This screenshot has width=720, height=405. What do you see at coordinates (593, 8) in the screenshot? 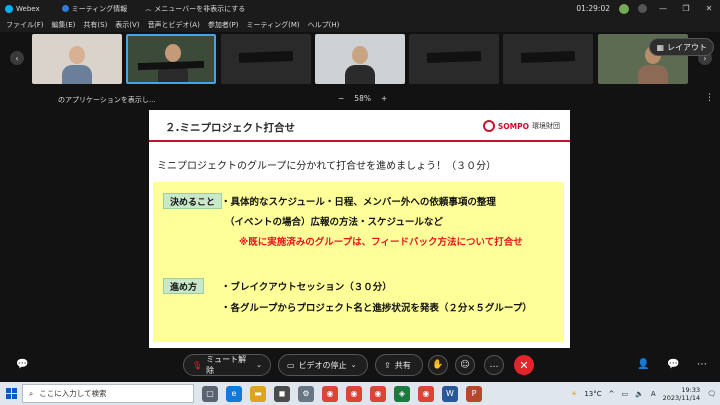
I see `meeting-timer: 01:29:02` at bounding box center [593, 8].